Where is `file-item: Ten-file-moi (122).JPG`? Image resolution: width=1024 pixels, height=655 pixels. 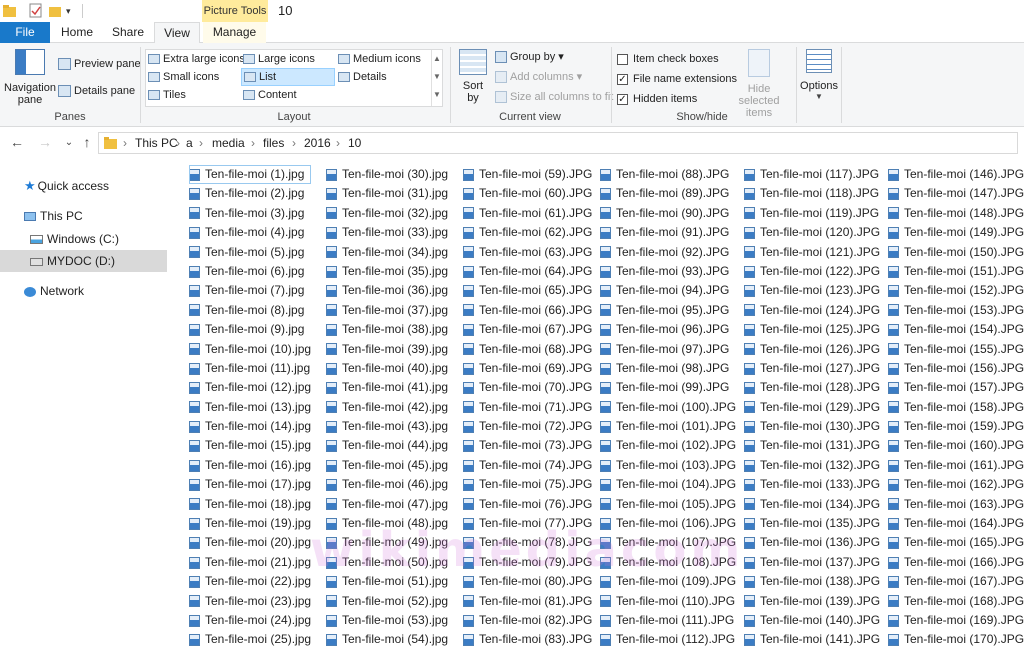 file-item: Ten-file-moi (122).JPG is located at coordinates (812, 271).